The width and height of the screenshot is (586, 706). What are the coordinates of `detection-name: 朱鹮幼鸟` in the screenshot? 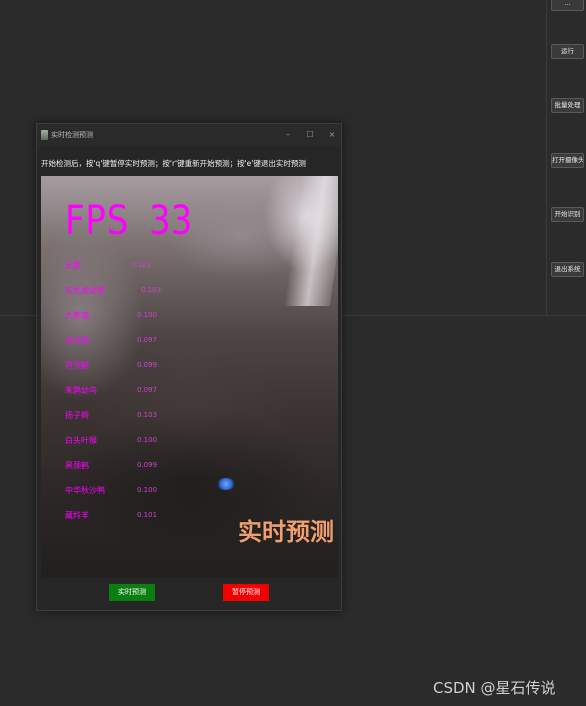 It's located at (81, 390).